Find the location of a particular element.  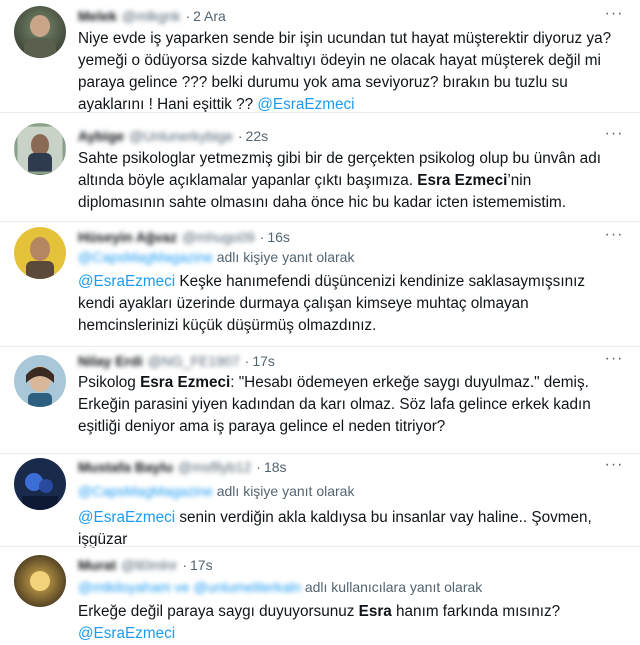

reply-to-link: @mtkiloyaham ve @unlumelilerkaln is located at coordinates (189, 587).